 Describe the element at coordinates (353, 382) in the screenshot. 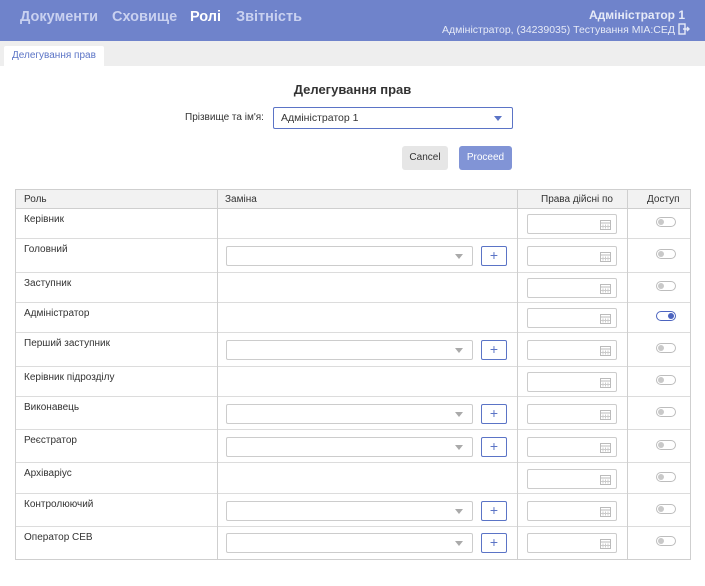

I see `table-row: Керівник підрозділу` at that location.